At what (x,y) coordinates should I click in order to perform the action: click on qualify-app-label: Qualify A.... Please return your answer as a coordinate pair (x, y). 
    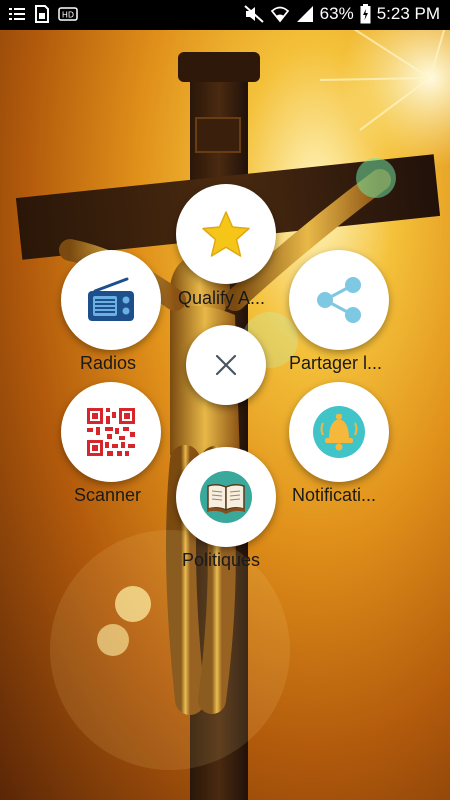
    Looking at the image, I should click on (222, 298).